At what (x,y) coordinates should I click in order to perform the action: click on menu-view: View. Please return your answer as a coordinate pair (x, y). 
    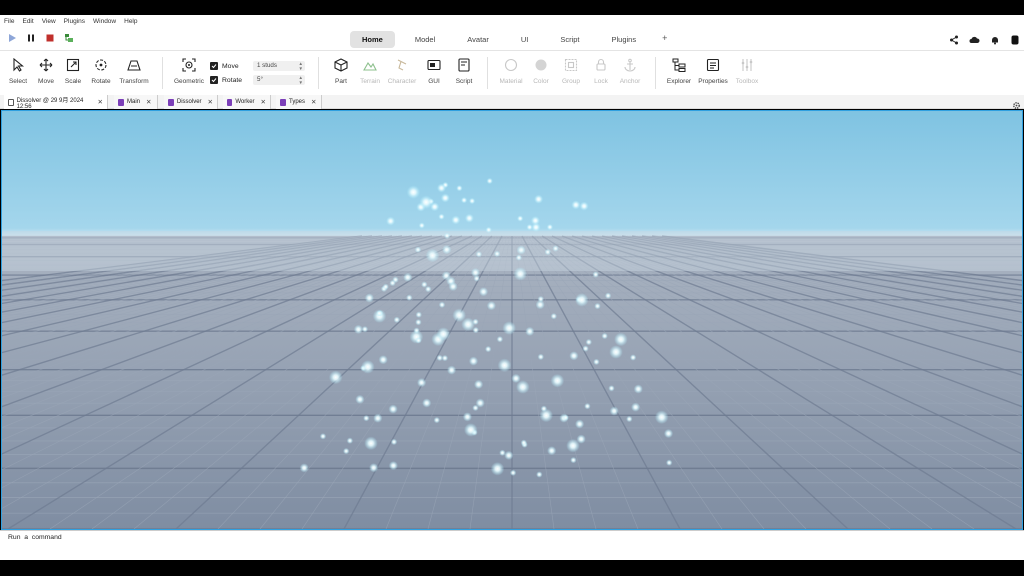
    Looking at the image, I should click on (49, 21).